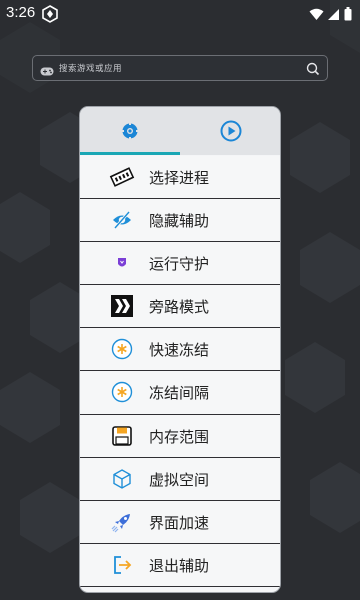  I want to click on eye-off-icon, so click(122, 220).